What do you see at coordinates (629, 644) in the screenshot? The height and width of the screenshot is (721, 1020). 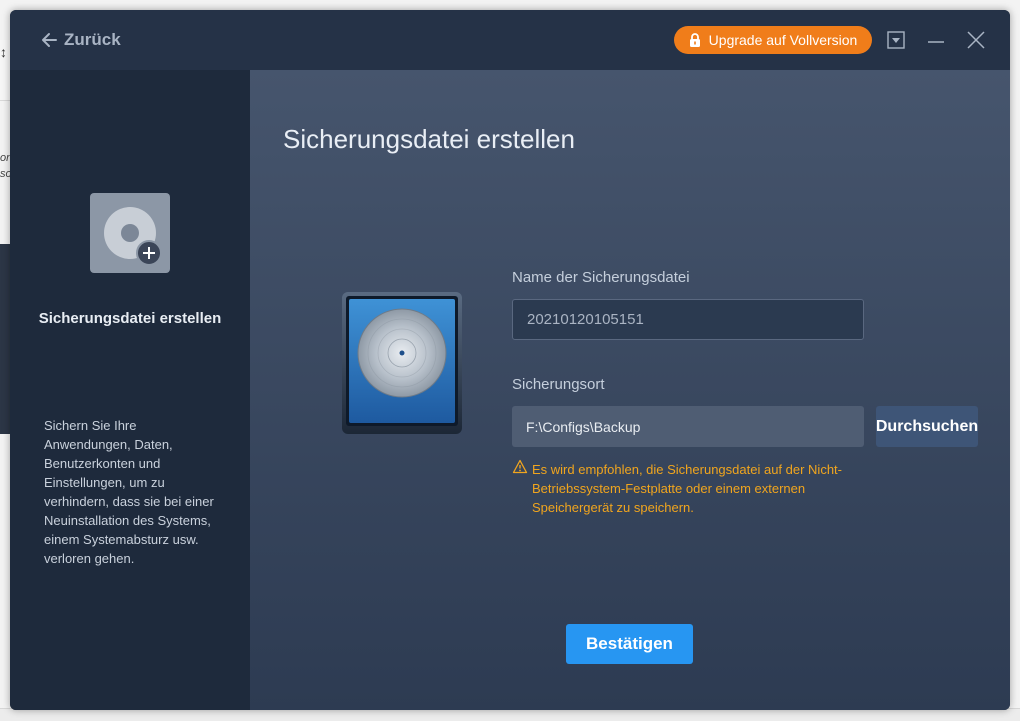 I see `confirm-button: Bestätigen` at bounding box center [629, 644].